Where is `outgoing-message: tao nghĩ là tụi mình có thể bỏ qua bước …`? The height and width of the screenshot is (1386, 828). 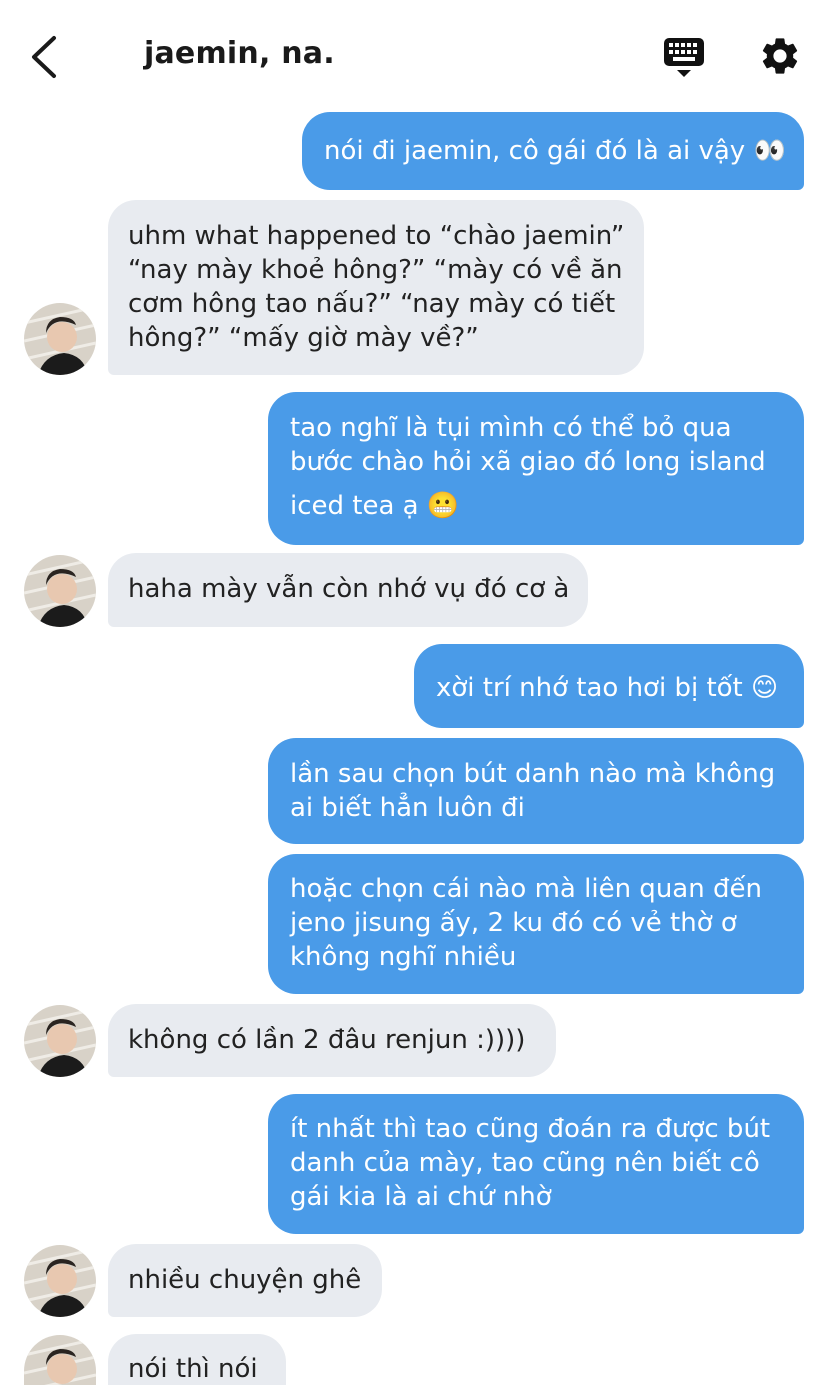
outgoing-message: tao nghĩ là tụi mình có thể bỏ qua bước … is located at coordinates (536, 468).